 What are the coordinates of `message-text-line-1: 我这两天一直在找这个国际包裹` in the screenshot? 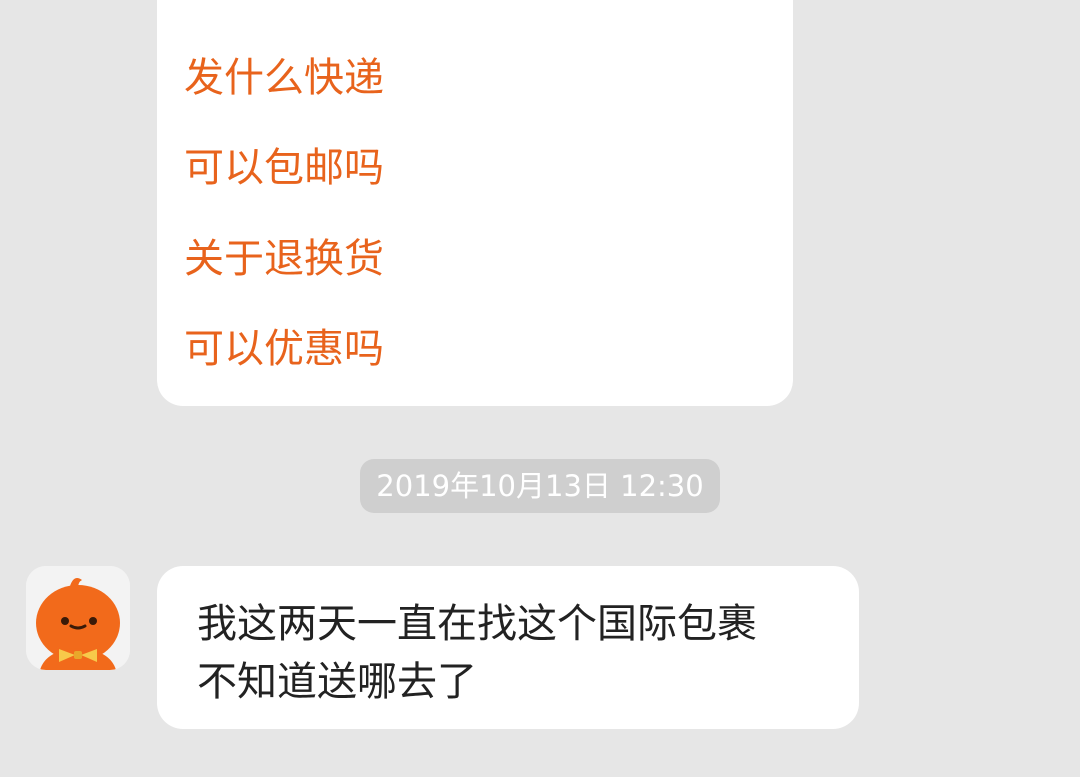 It's located at (477, 624).